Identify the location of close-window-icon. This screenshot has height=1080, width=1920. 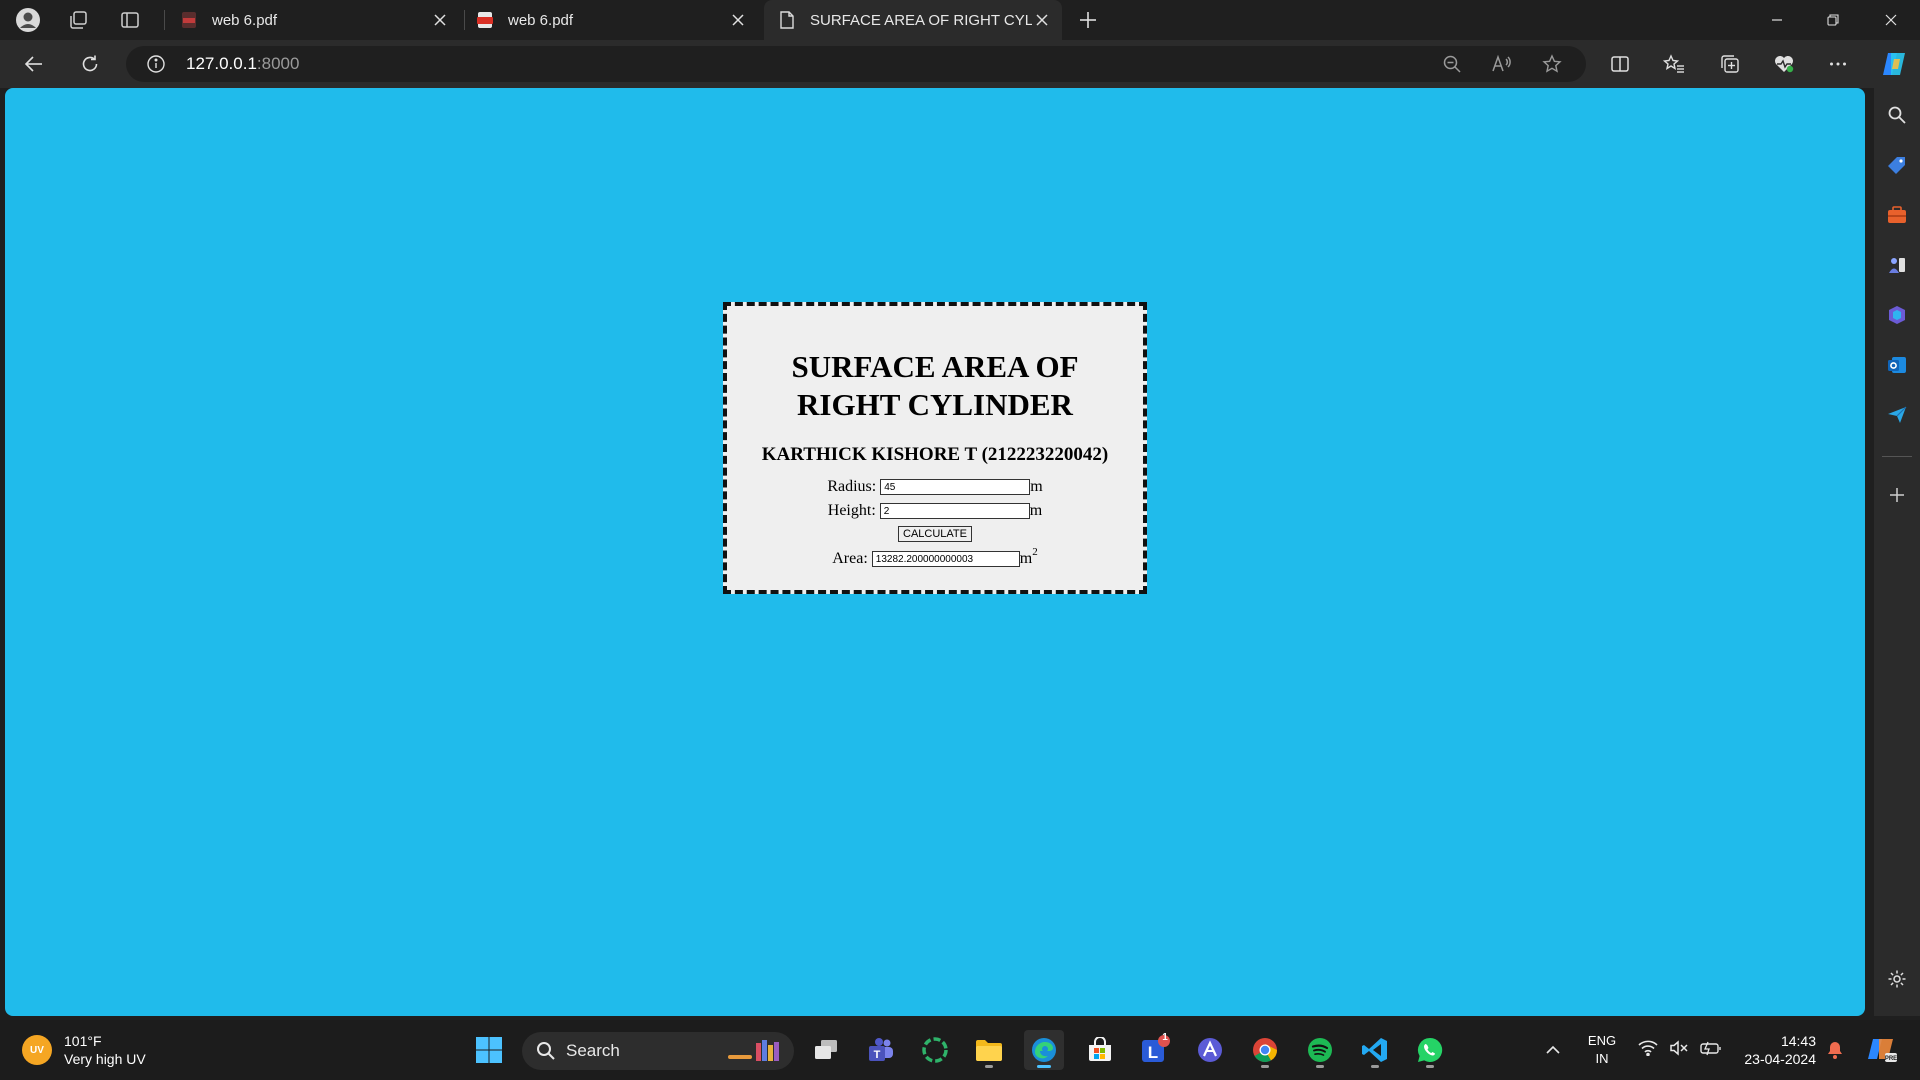
(1891, 20).